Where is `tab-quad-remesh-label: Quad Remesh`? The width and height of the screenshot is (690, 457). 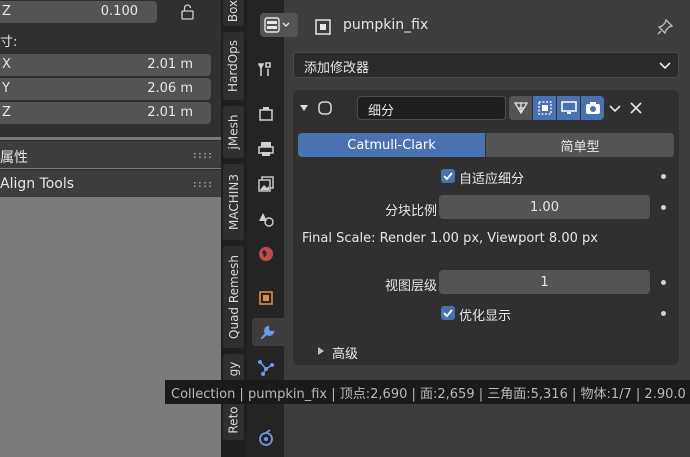 tab-quad-remesh-label: Quad Remesh is located at coordinates (233, 297).